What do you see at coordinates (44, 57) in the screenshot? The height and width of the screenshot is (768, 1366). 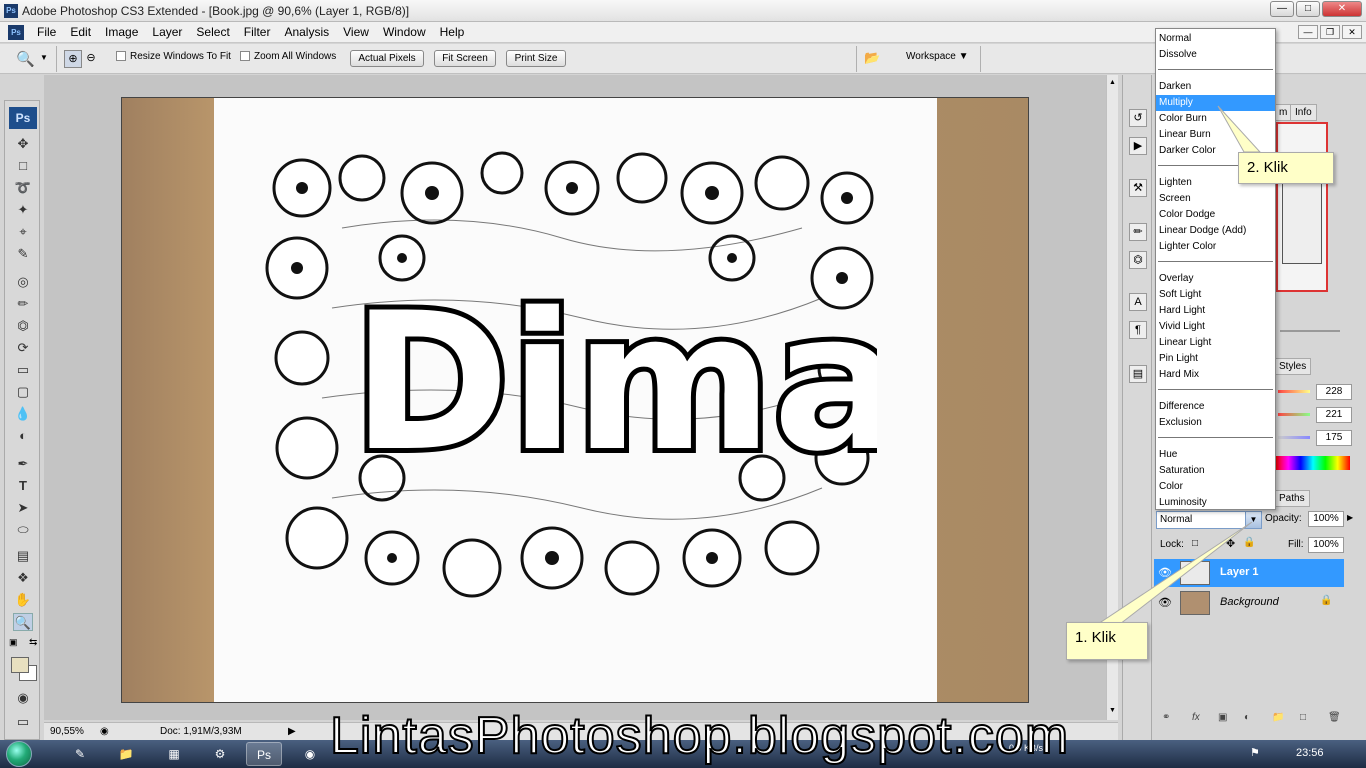 I see `tool-preset-arrow-icon: ▼` at bounding box center [44, 57].